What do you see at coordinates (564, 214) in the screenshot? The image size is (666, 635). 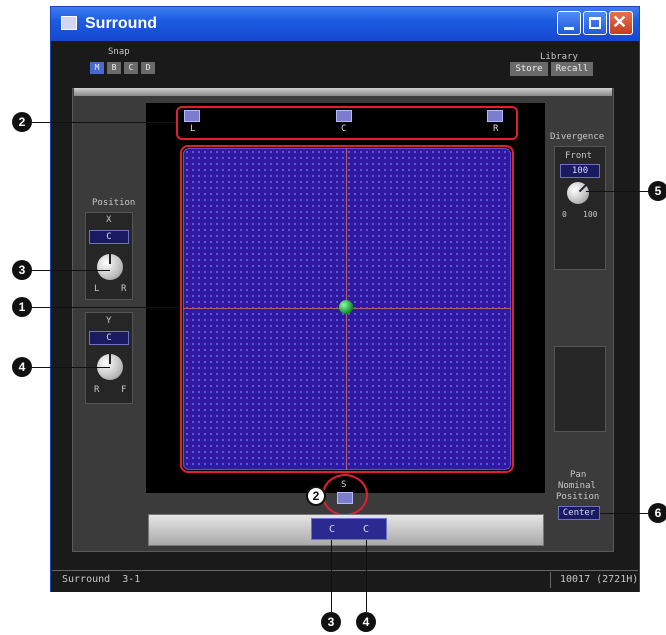 I see `divergence-min: 0` at bounding box center [564, 214].